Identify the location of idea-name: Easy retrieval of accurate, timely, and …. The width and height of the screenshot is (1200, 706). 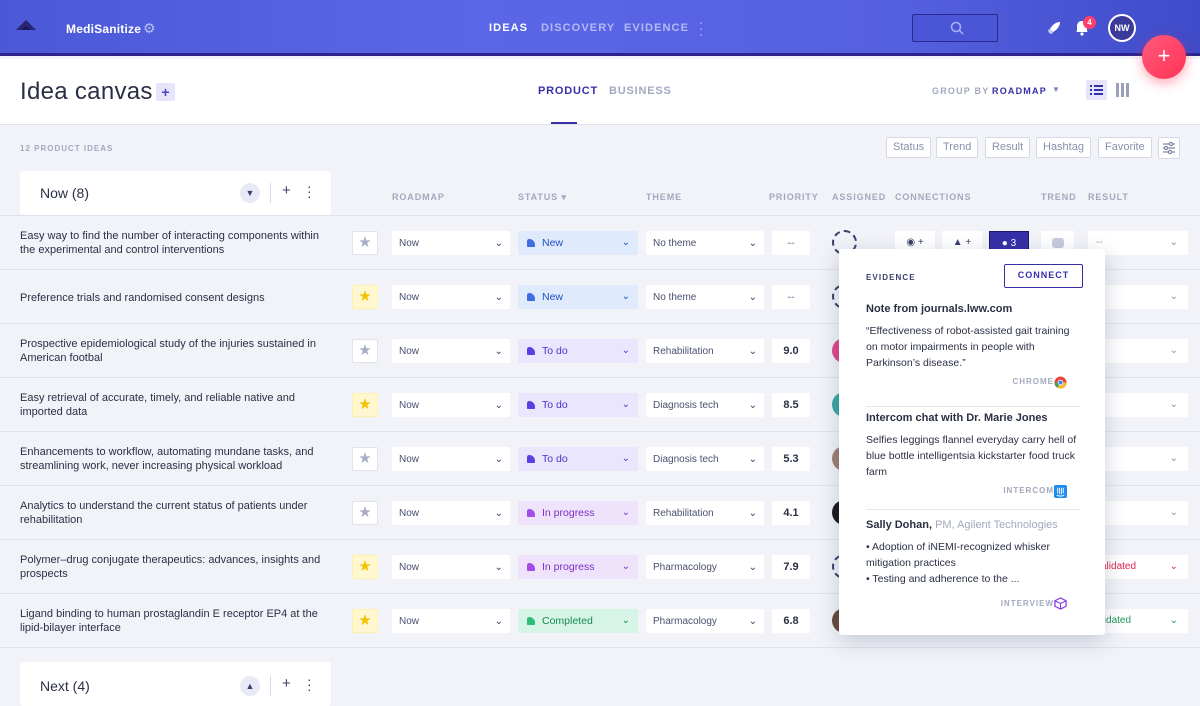
(175, 405).